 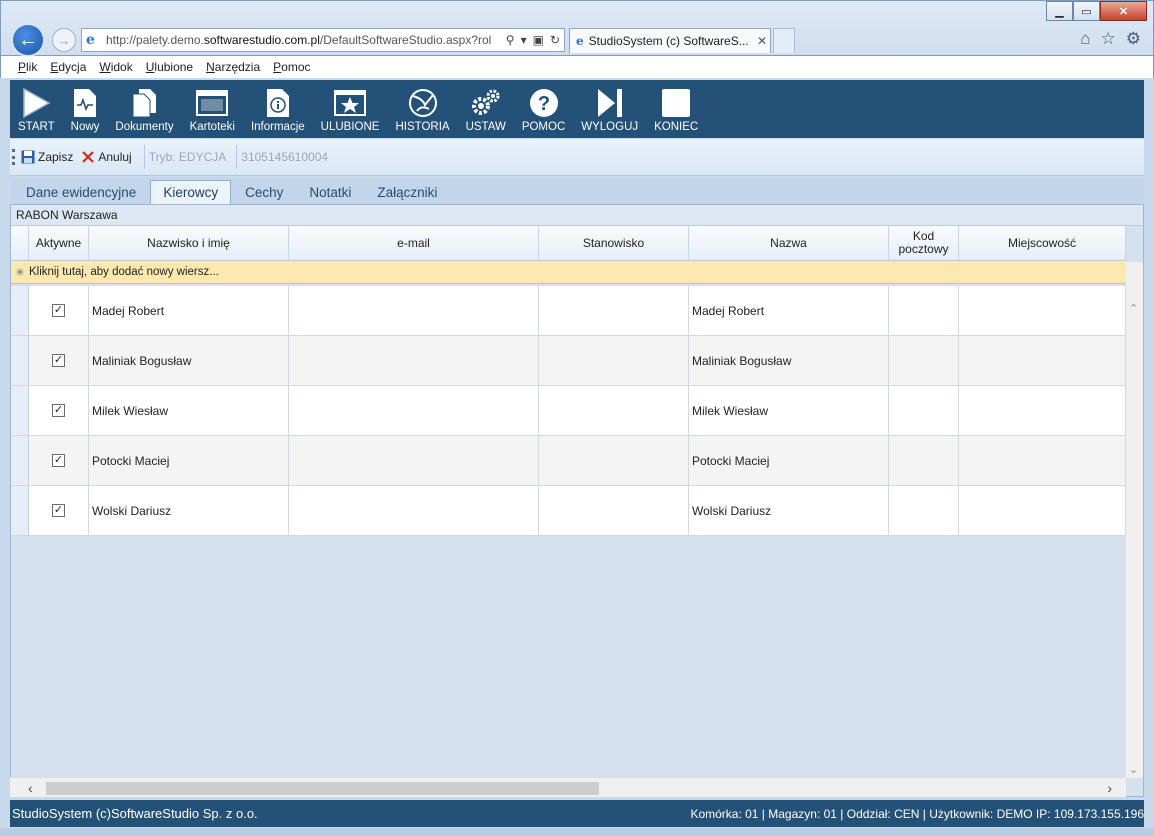 What do you see at coordinates (322, 788) in the screenshot?
I see `scroll-thumb` at bounding box center [322, 788].